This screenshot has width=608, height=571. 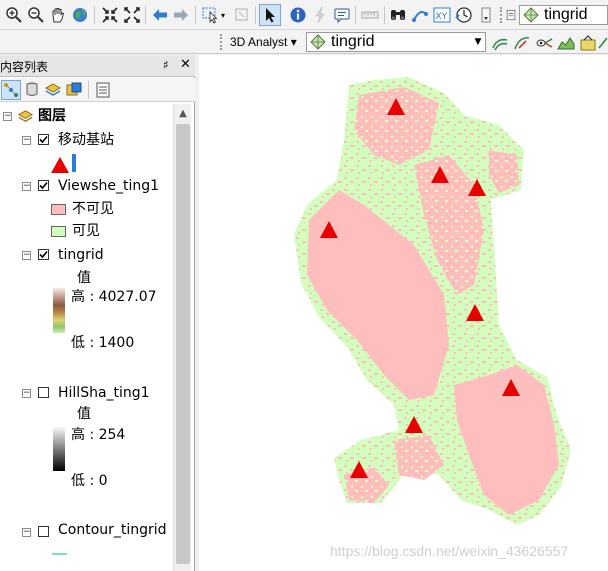 I want to click on layer-name-mobile-stations: 移动基站, so click(x=86, y=140).